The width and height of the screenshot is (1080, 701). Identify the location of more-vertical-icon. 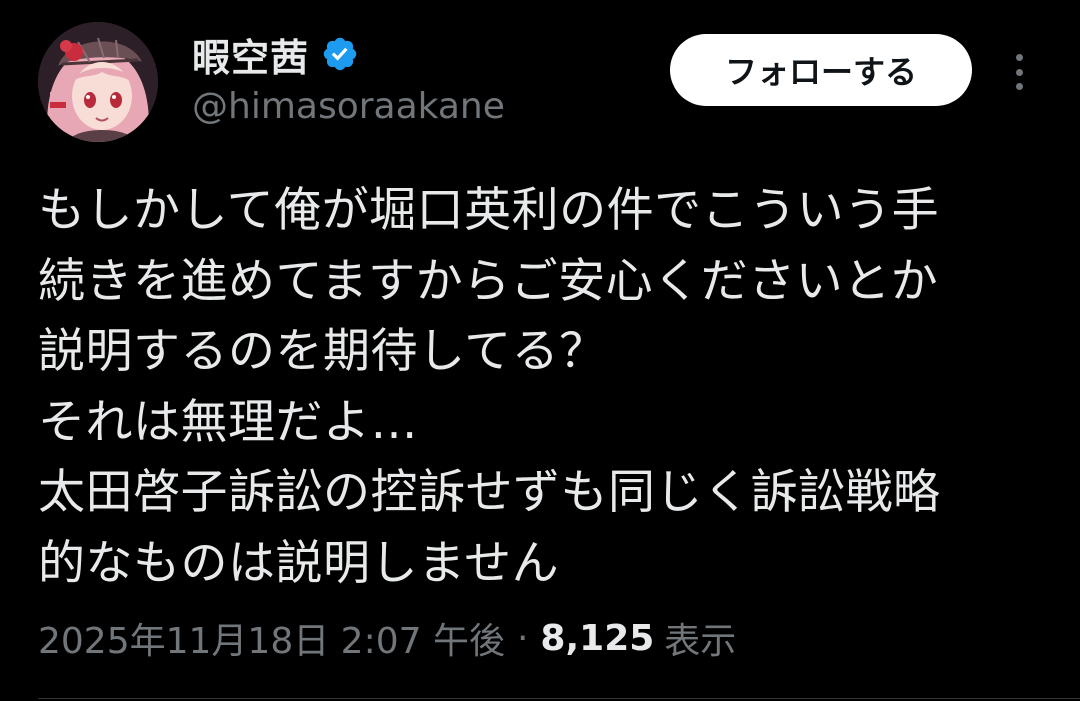
(1019, 72).